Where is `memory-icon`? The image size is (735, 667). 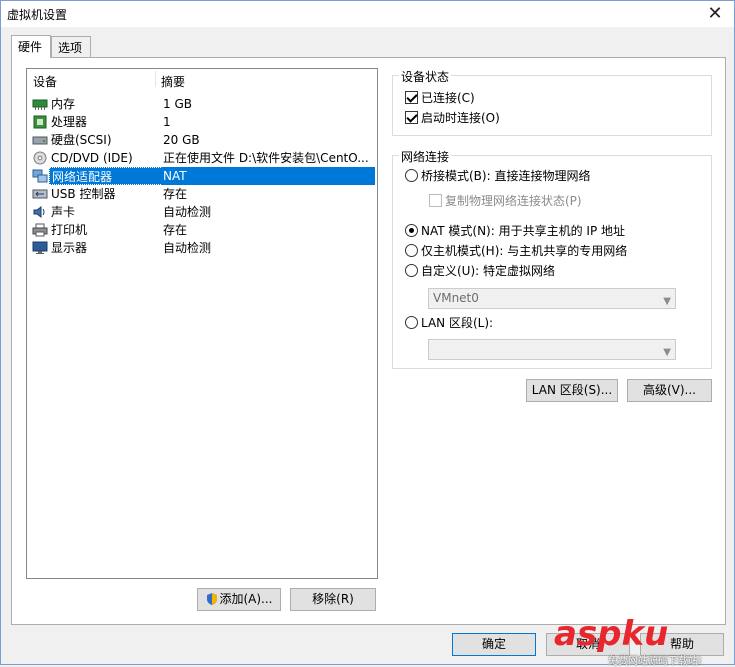
memory-icon is located at coordinates (40, 104).